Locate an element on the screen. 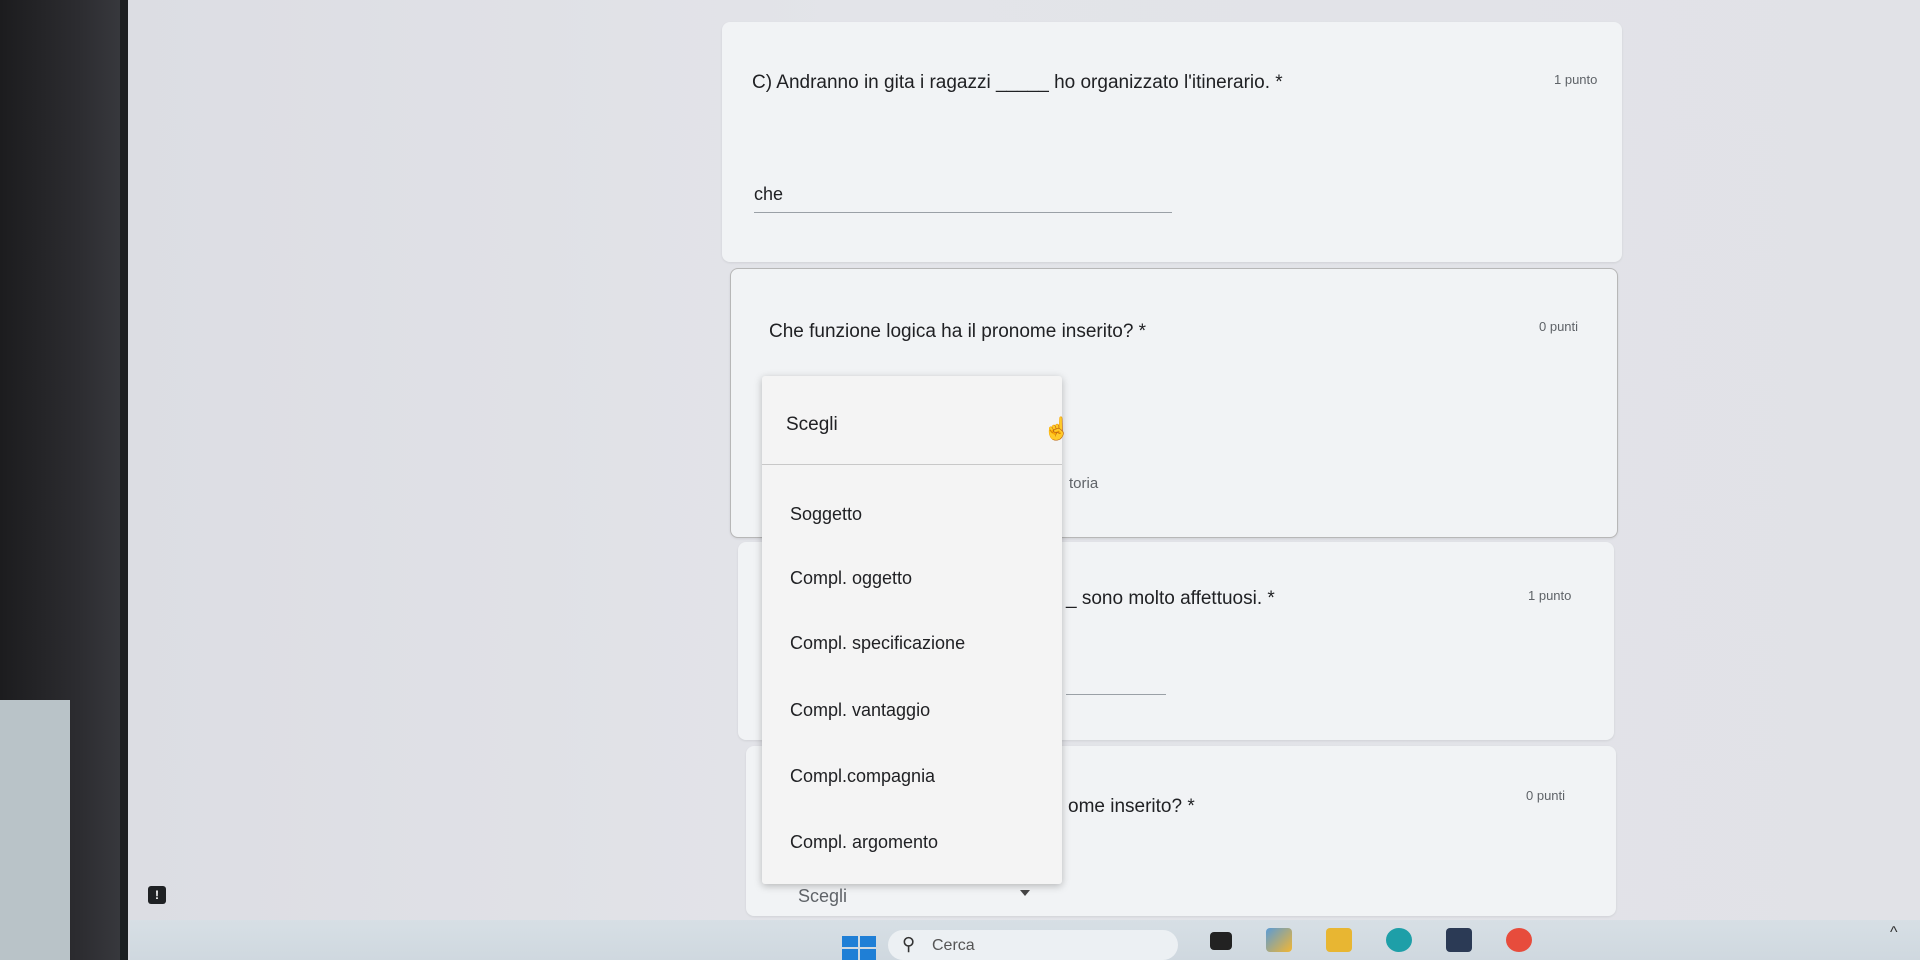  taskbar-search: ⚲ Cerca is located at coordinates (1033, 945).